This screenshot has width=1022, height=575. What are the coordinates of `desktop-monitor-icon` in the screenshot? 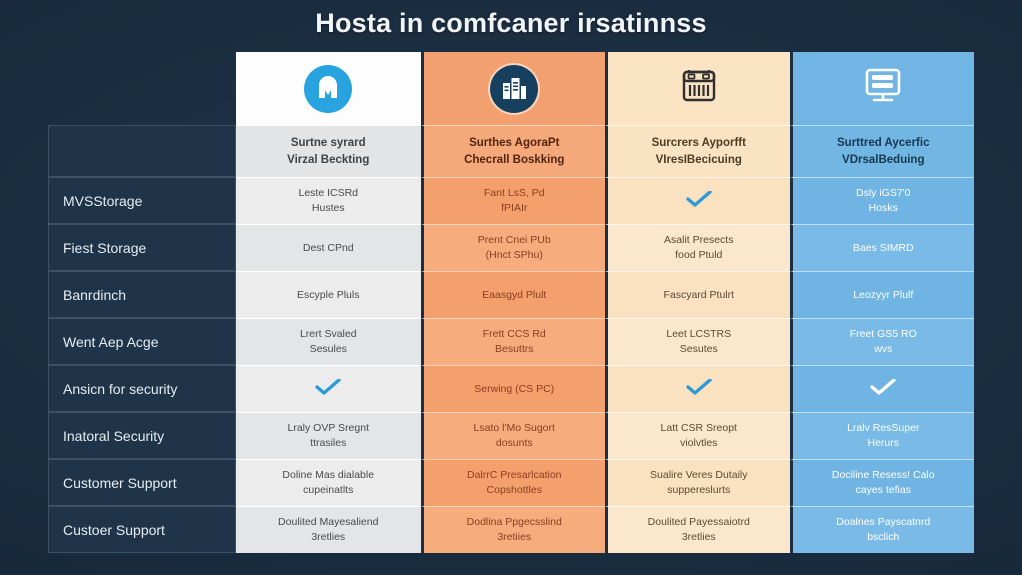 It's located at (883, 87).